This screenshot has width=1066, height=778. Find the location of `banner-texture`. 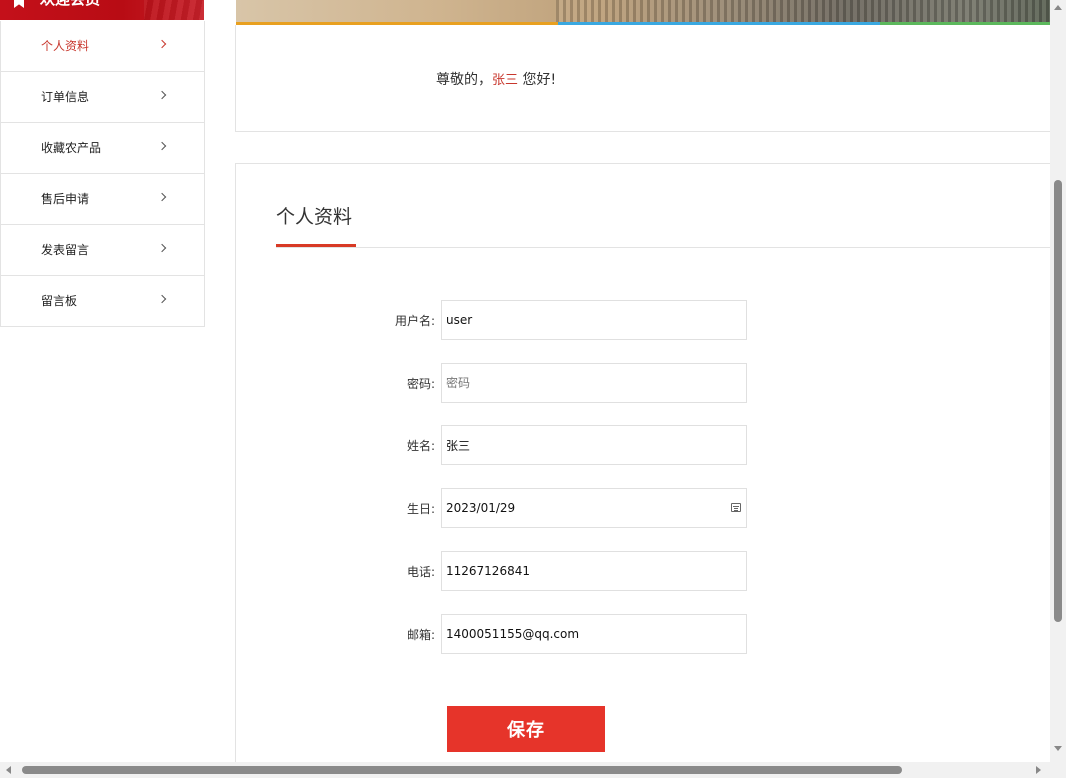

banner-texture is located at coordinates (803, 11).